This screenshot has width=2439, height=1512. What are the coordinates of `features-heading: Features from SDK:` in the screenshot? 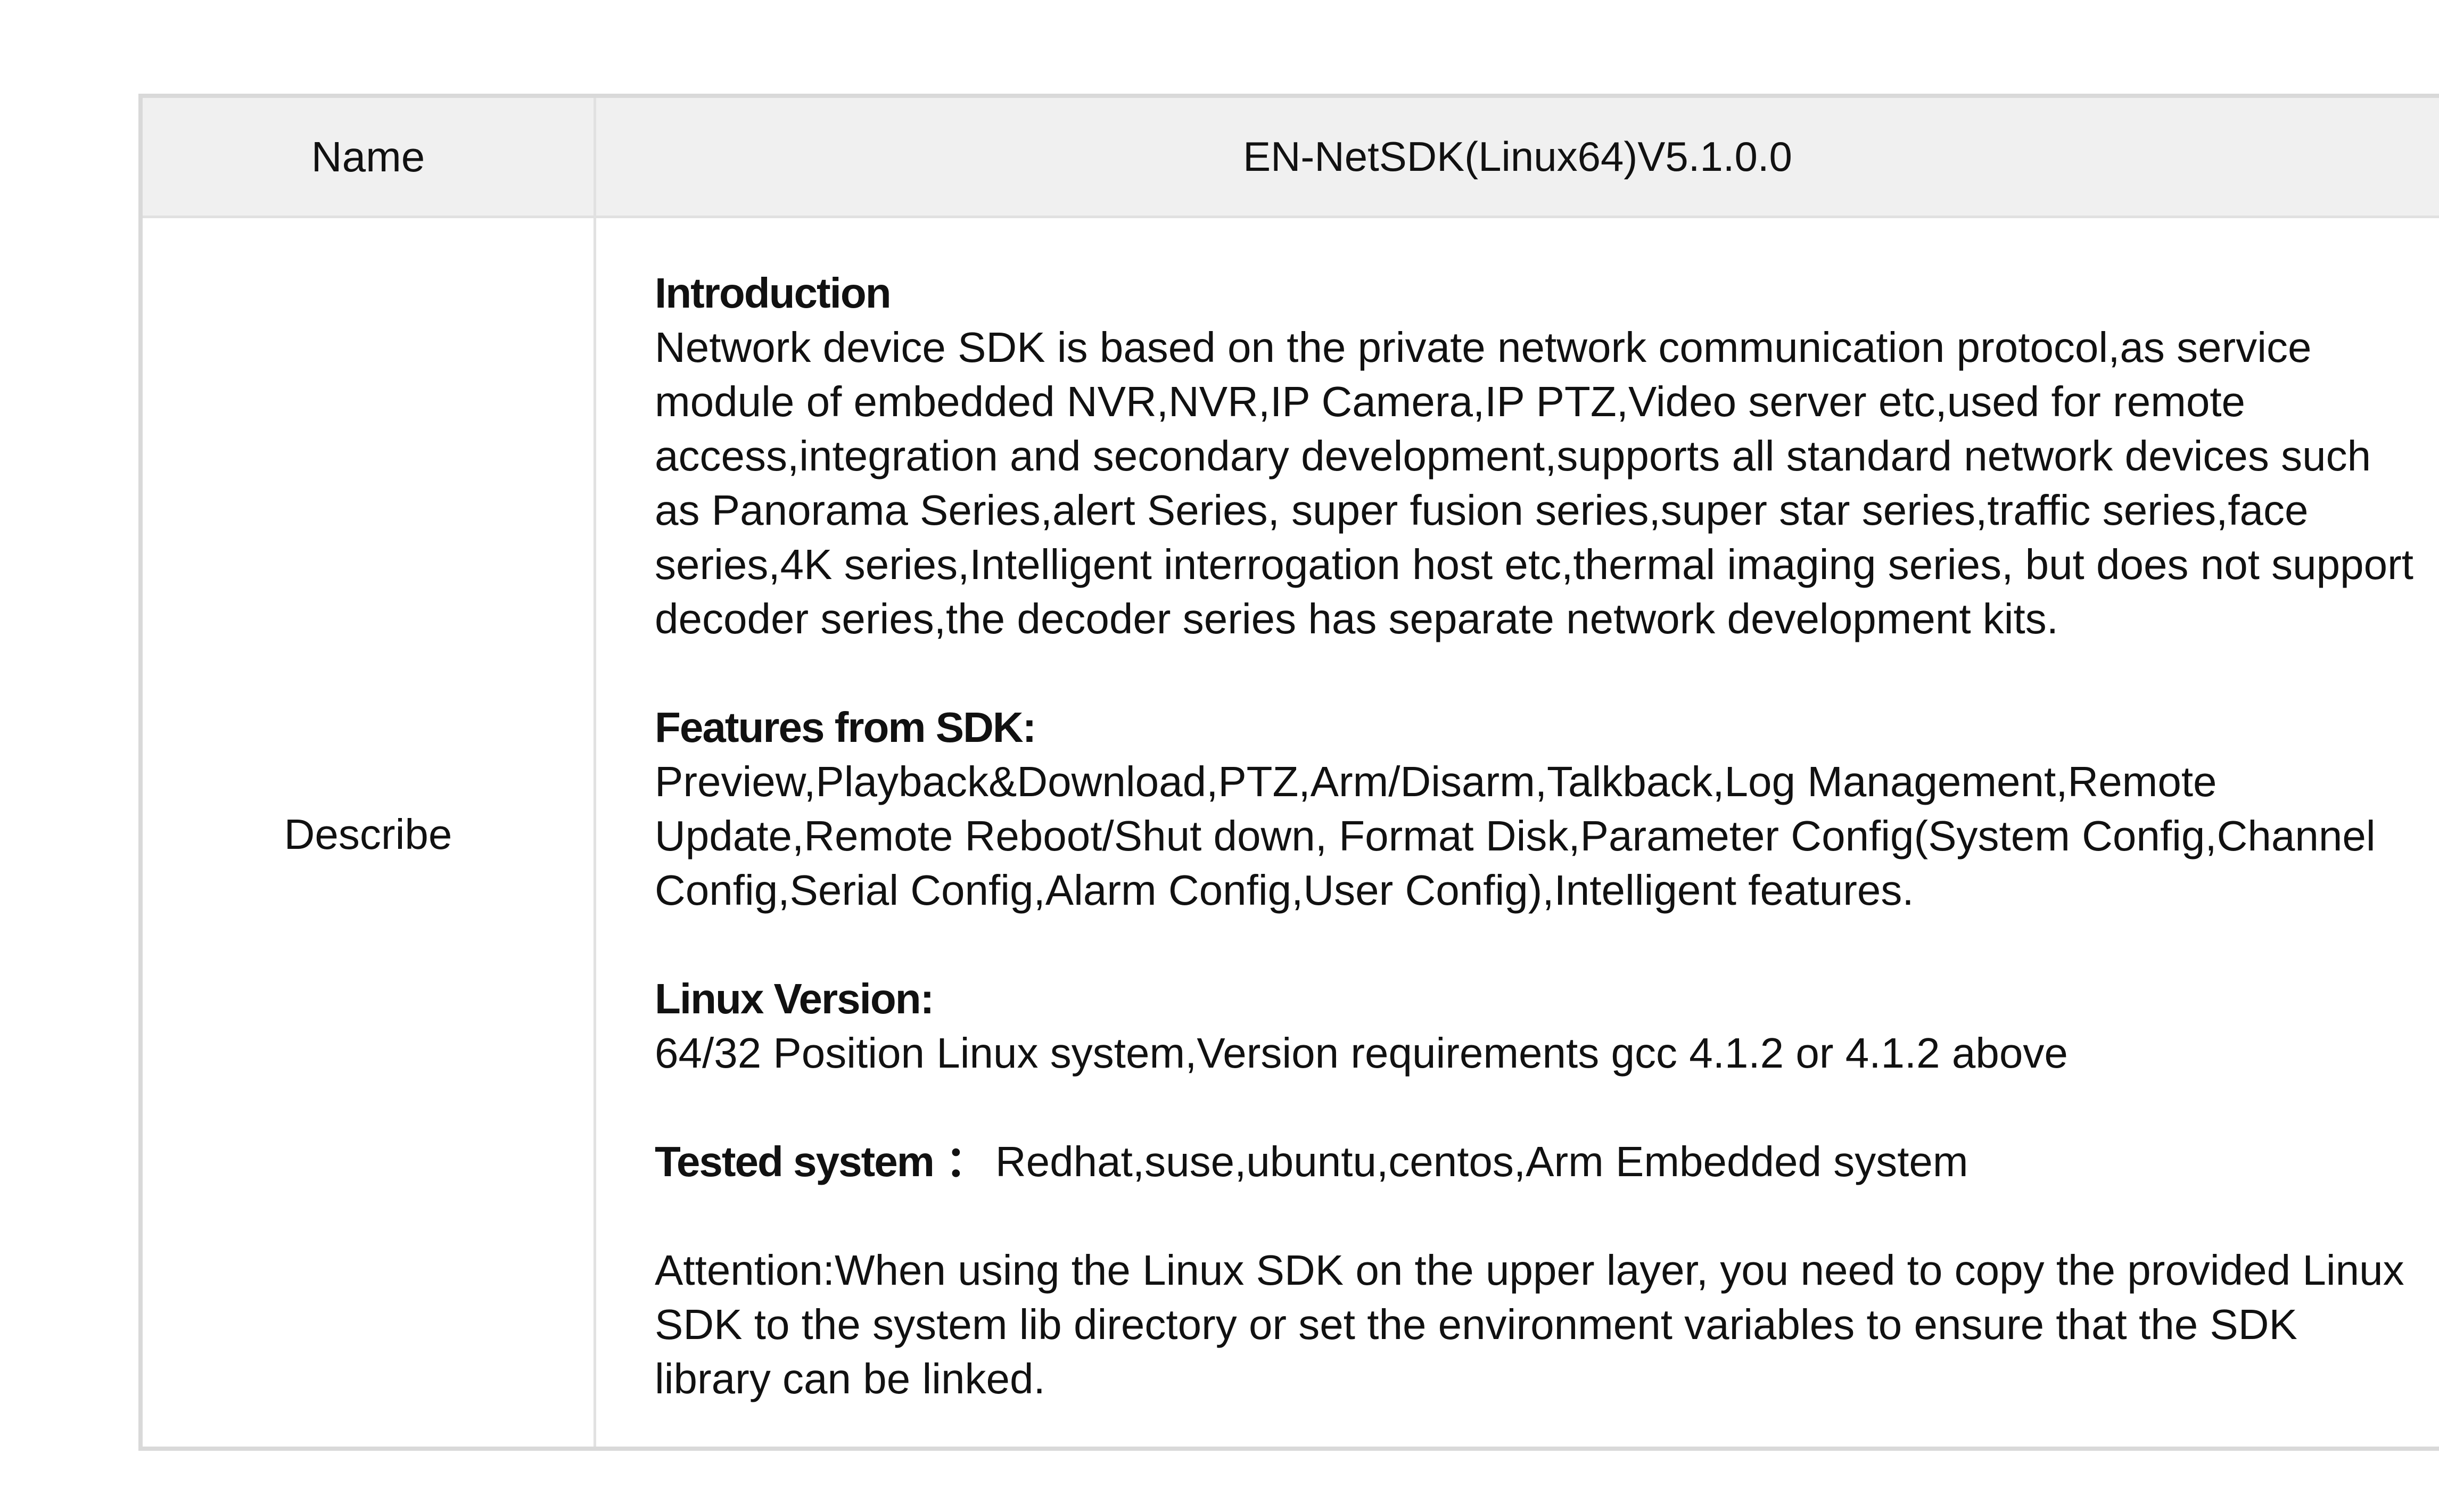 It's located at (845, 728).